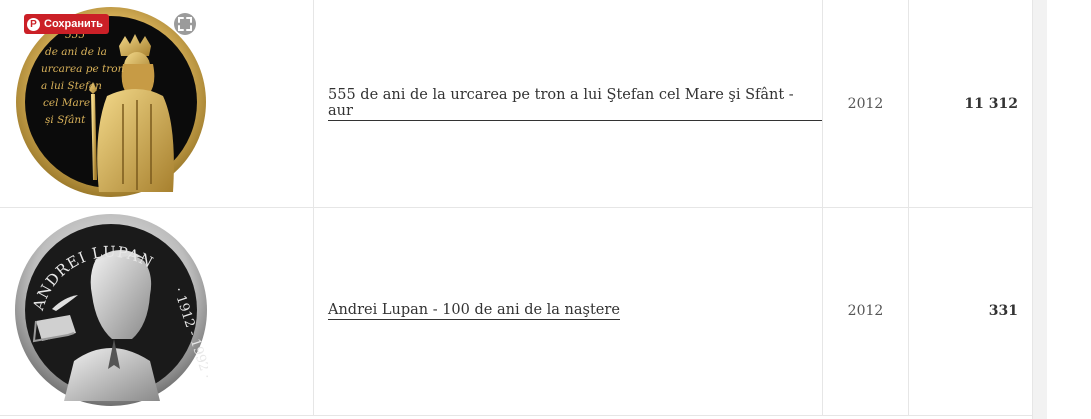 The image size is (1091, 419). What do you see at coordinates (111, 310) in the screenshot?
I see `silver-coin-image: ANDREI LUPAN · 1912 - 1992 ·` at bounding box center [111, 310].